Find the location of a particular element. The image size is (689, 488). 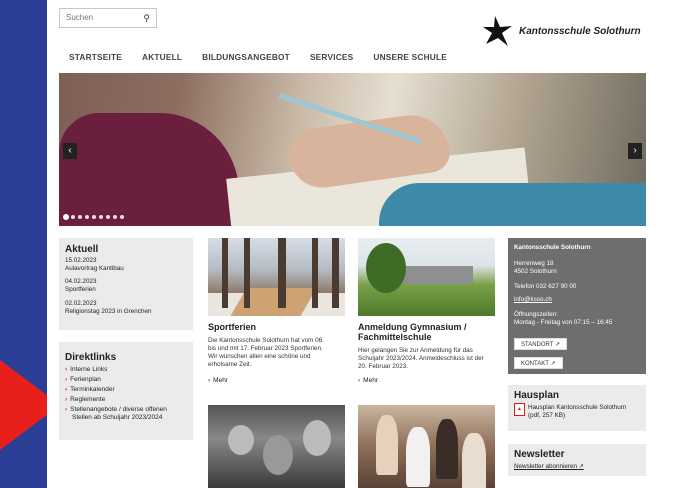

aktuell-title: Aktuell is located at coordinates (82, 249).